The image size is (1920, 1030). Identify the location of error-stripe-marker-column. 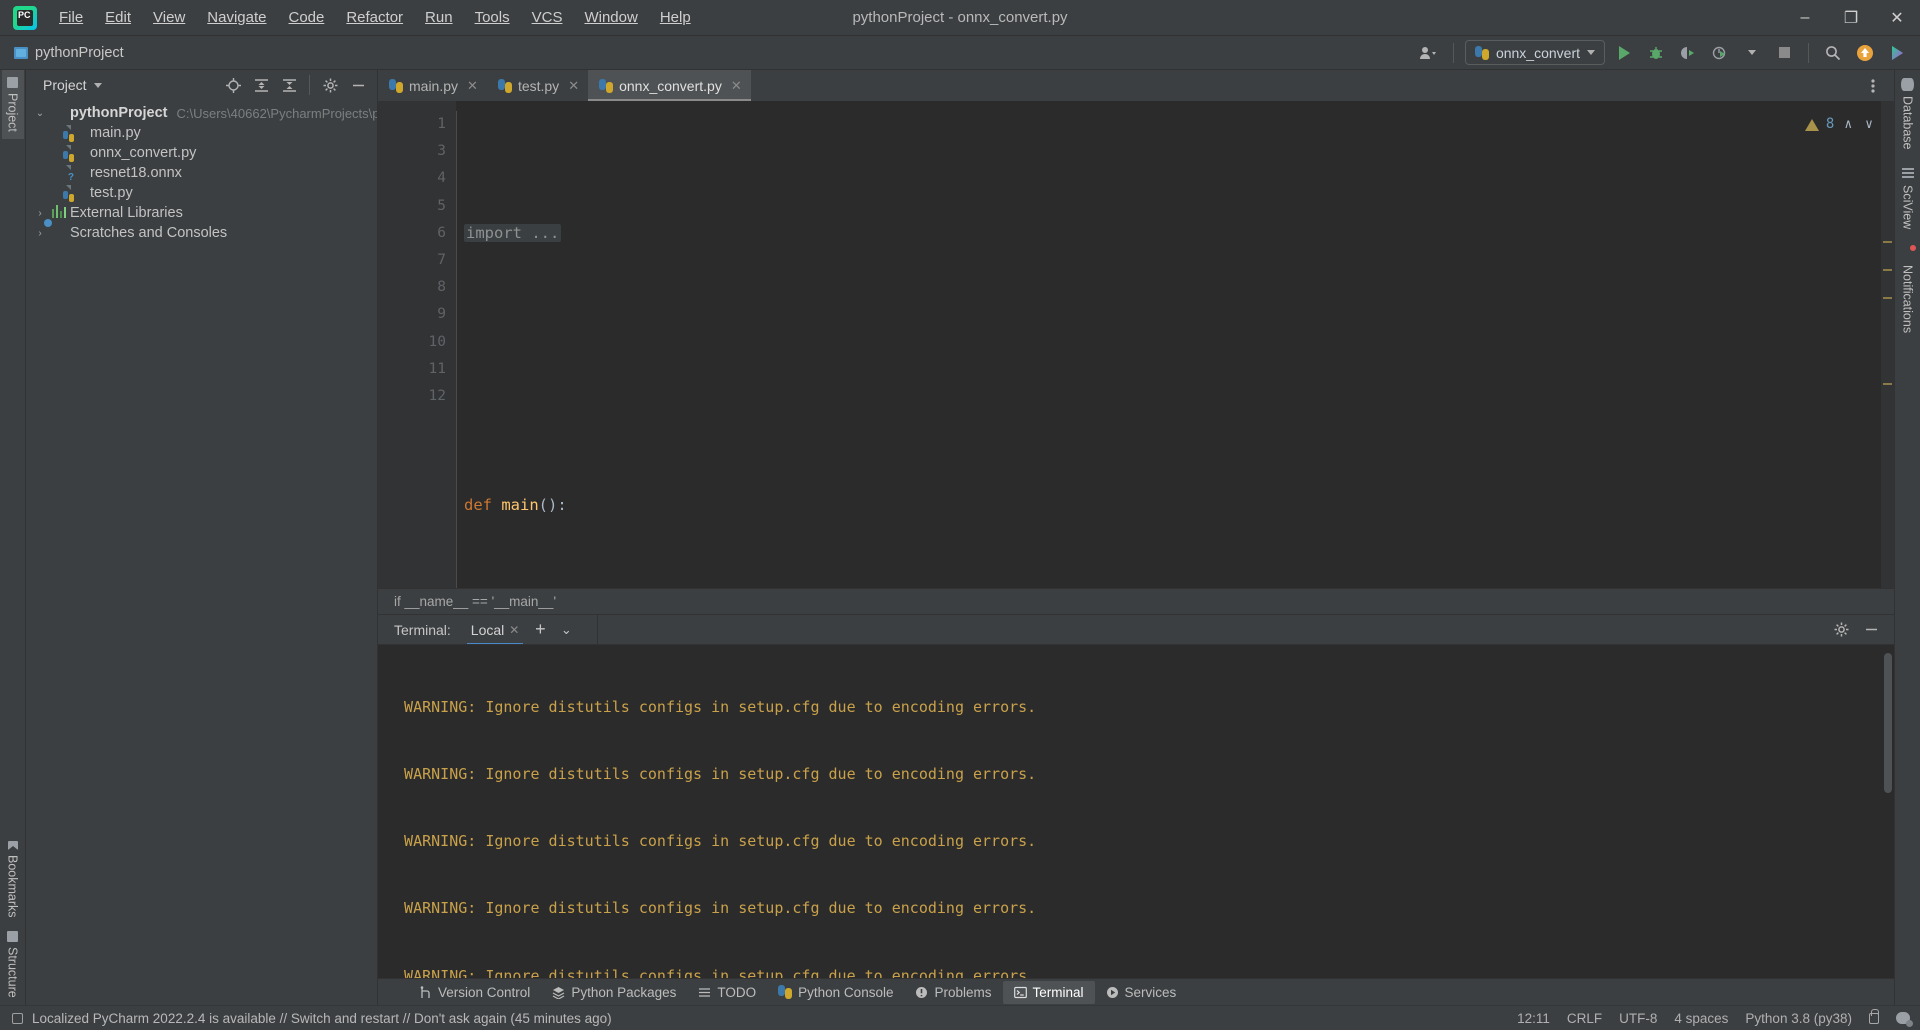
(1887, 344).